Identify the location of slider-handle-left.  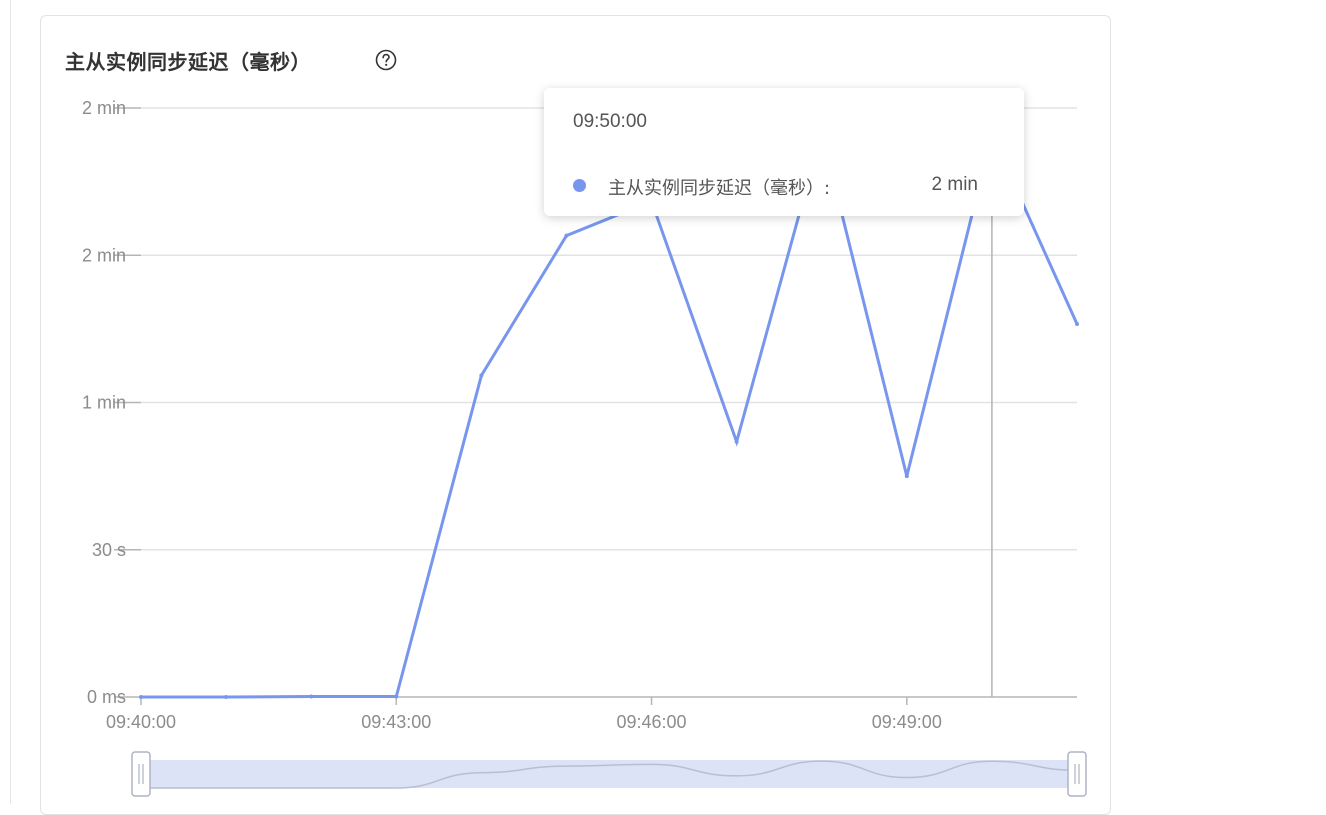
(141, 774).